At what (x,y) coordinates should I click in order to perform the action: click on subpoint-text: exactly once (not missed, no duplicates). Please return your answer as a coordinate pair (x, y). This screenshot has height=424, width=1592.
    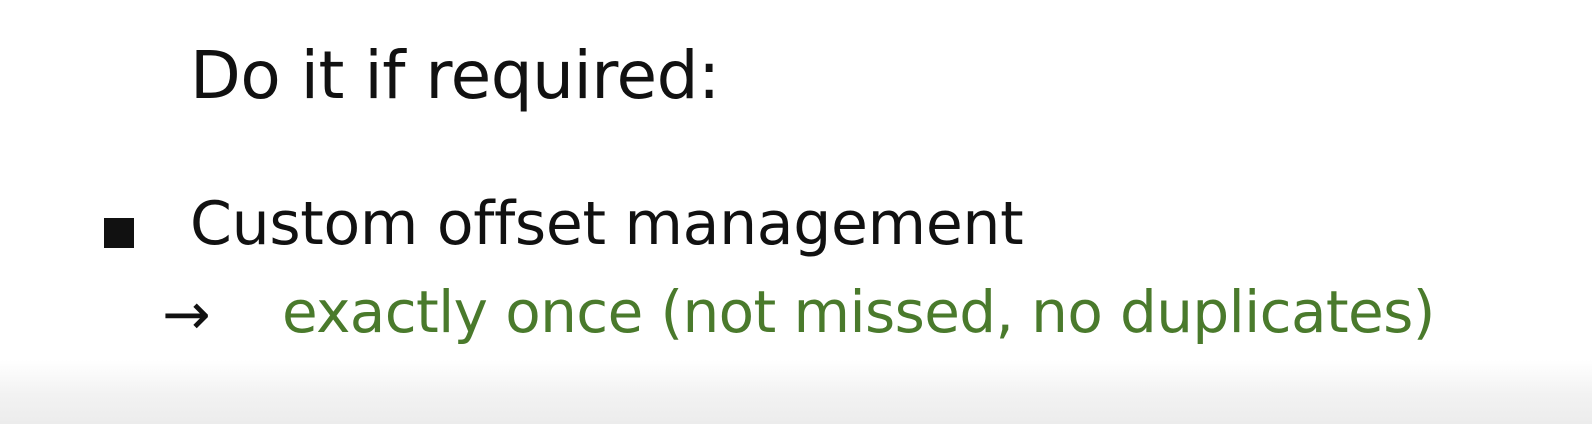
    Looking at the image, I should click on (858, 312).